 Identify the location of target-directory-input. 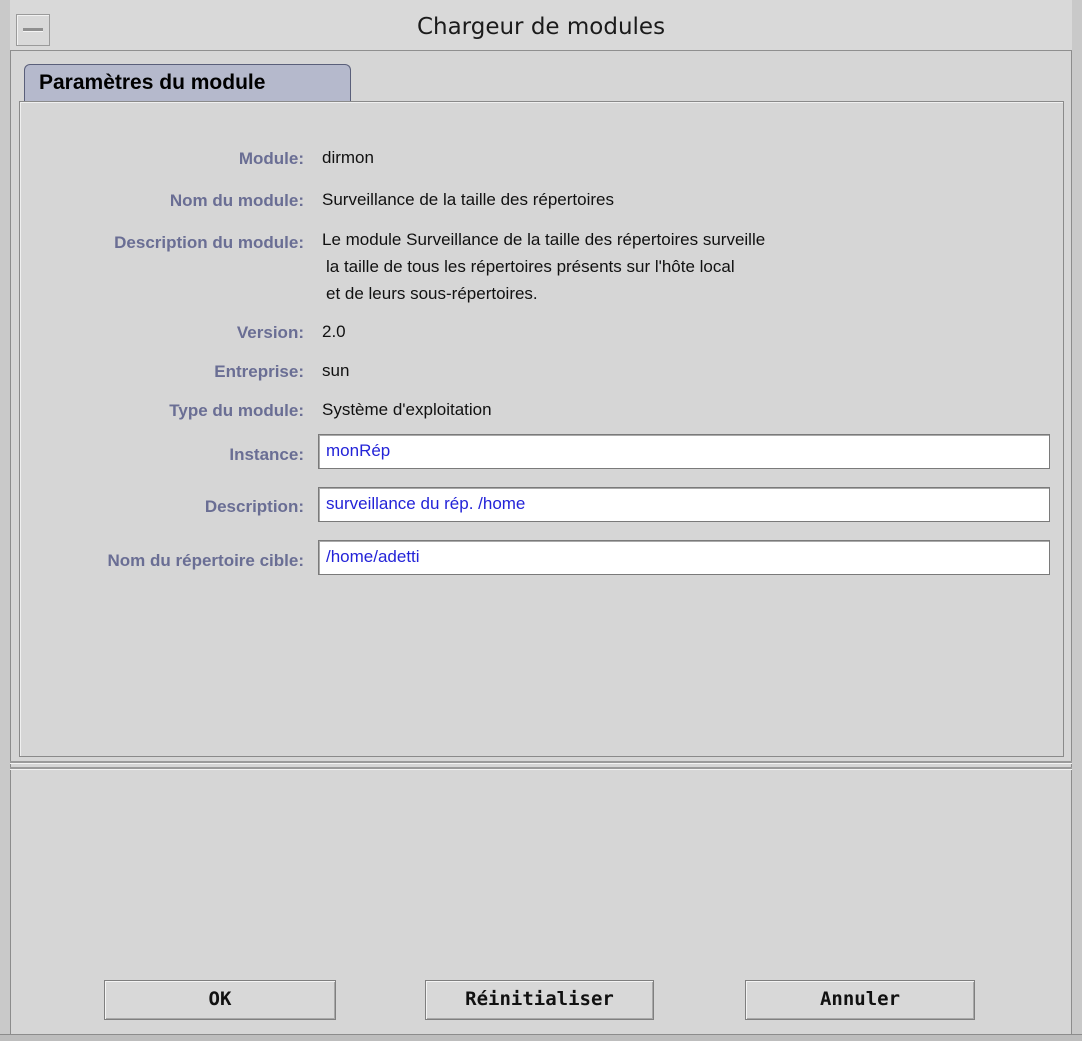
(672, 556).